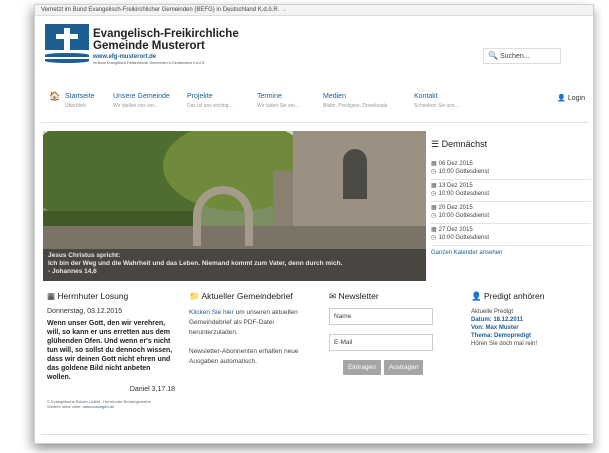  What do you see at coordinates (455, 164) in the screenshot?
I see `event-date: 06 Dez 2015` at bounding box center [455, 164].